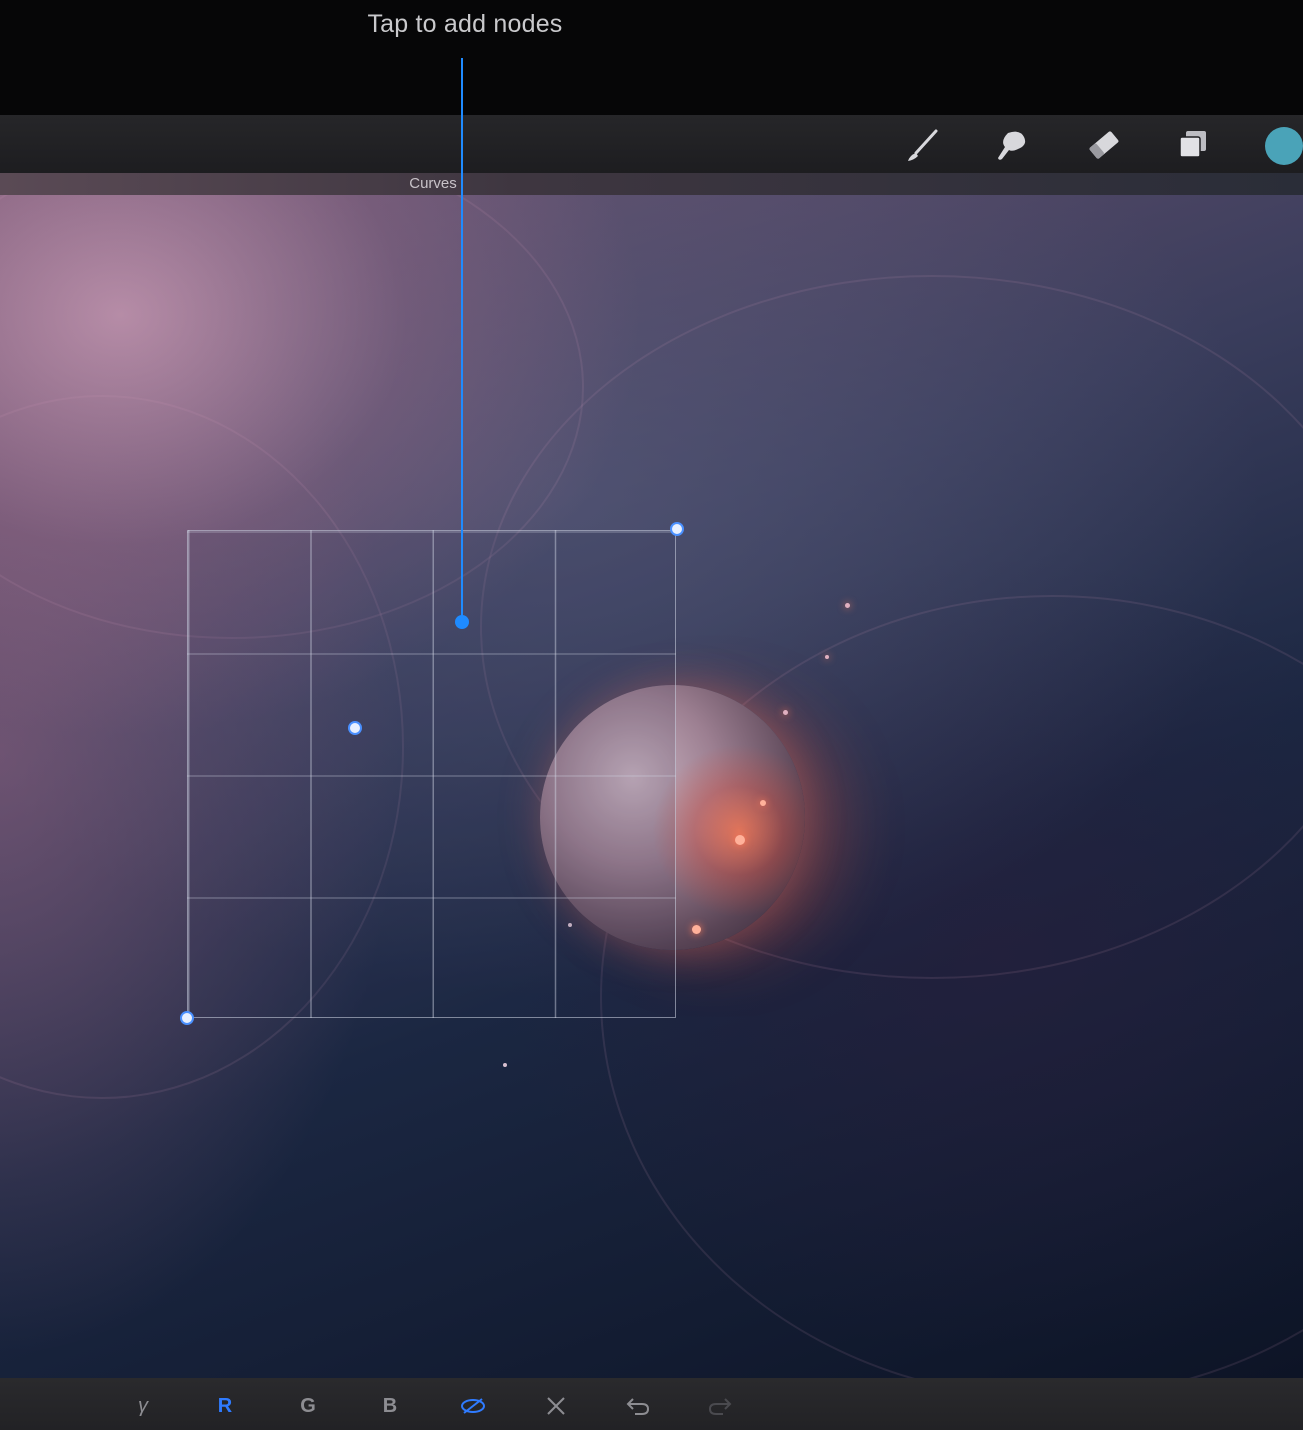  I want to click on callout-pointer-dot, so click(462, 622).